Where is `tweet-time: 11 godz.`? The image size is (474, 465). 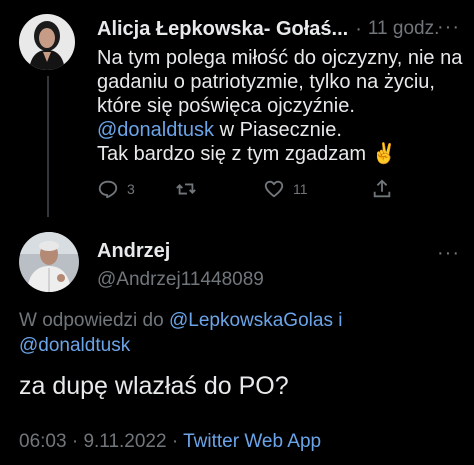
tweet-time: 11 godz. is located at coordinates (403, 29).